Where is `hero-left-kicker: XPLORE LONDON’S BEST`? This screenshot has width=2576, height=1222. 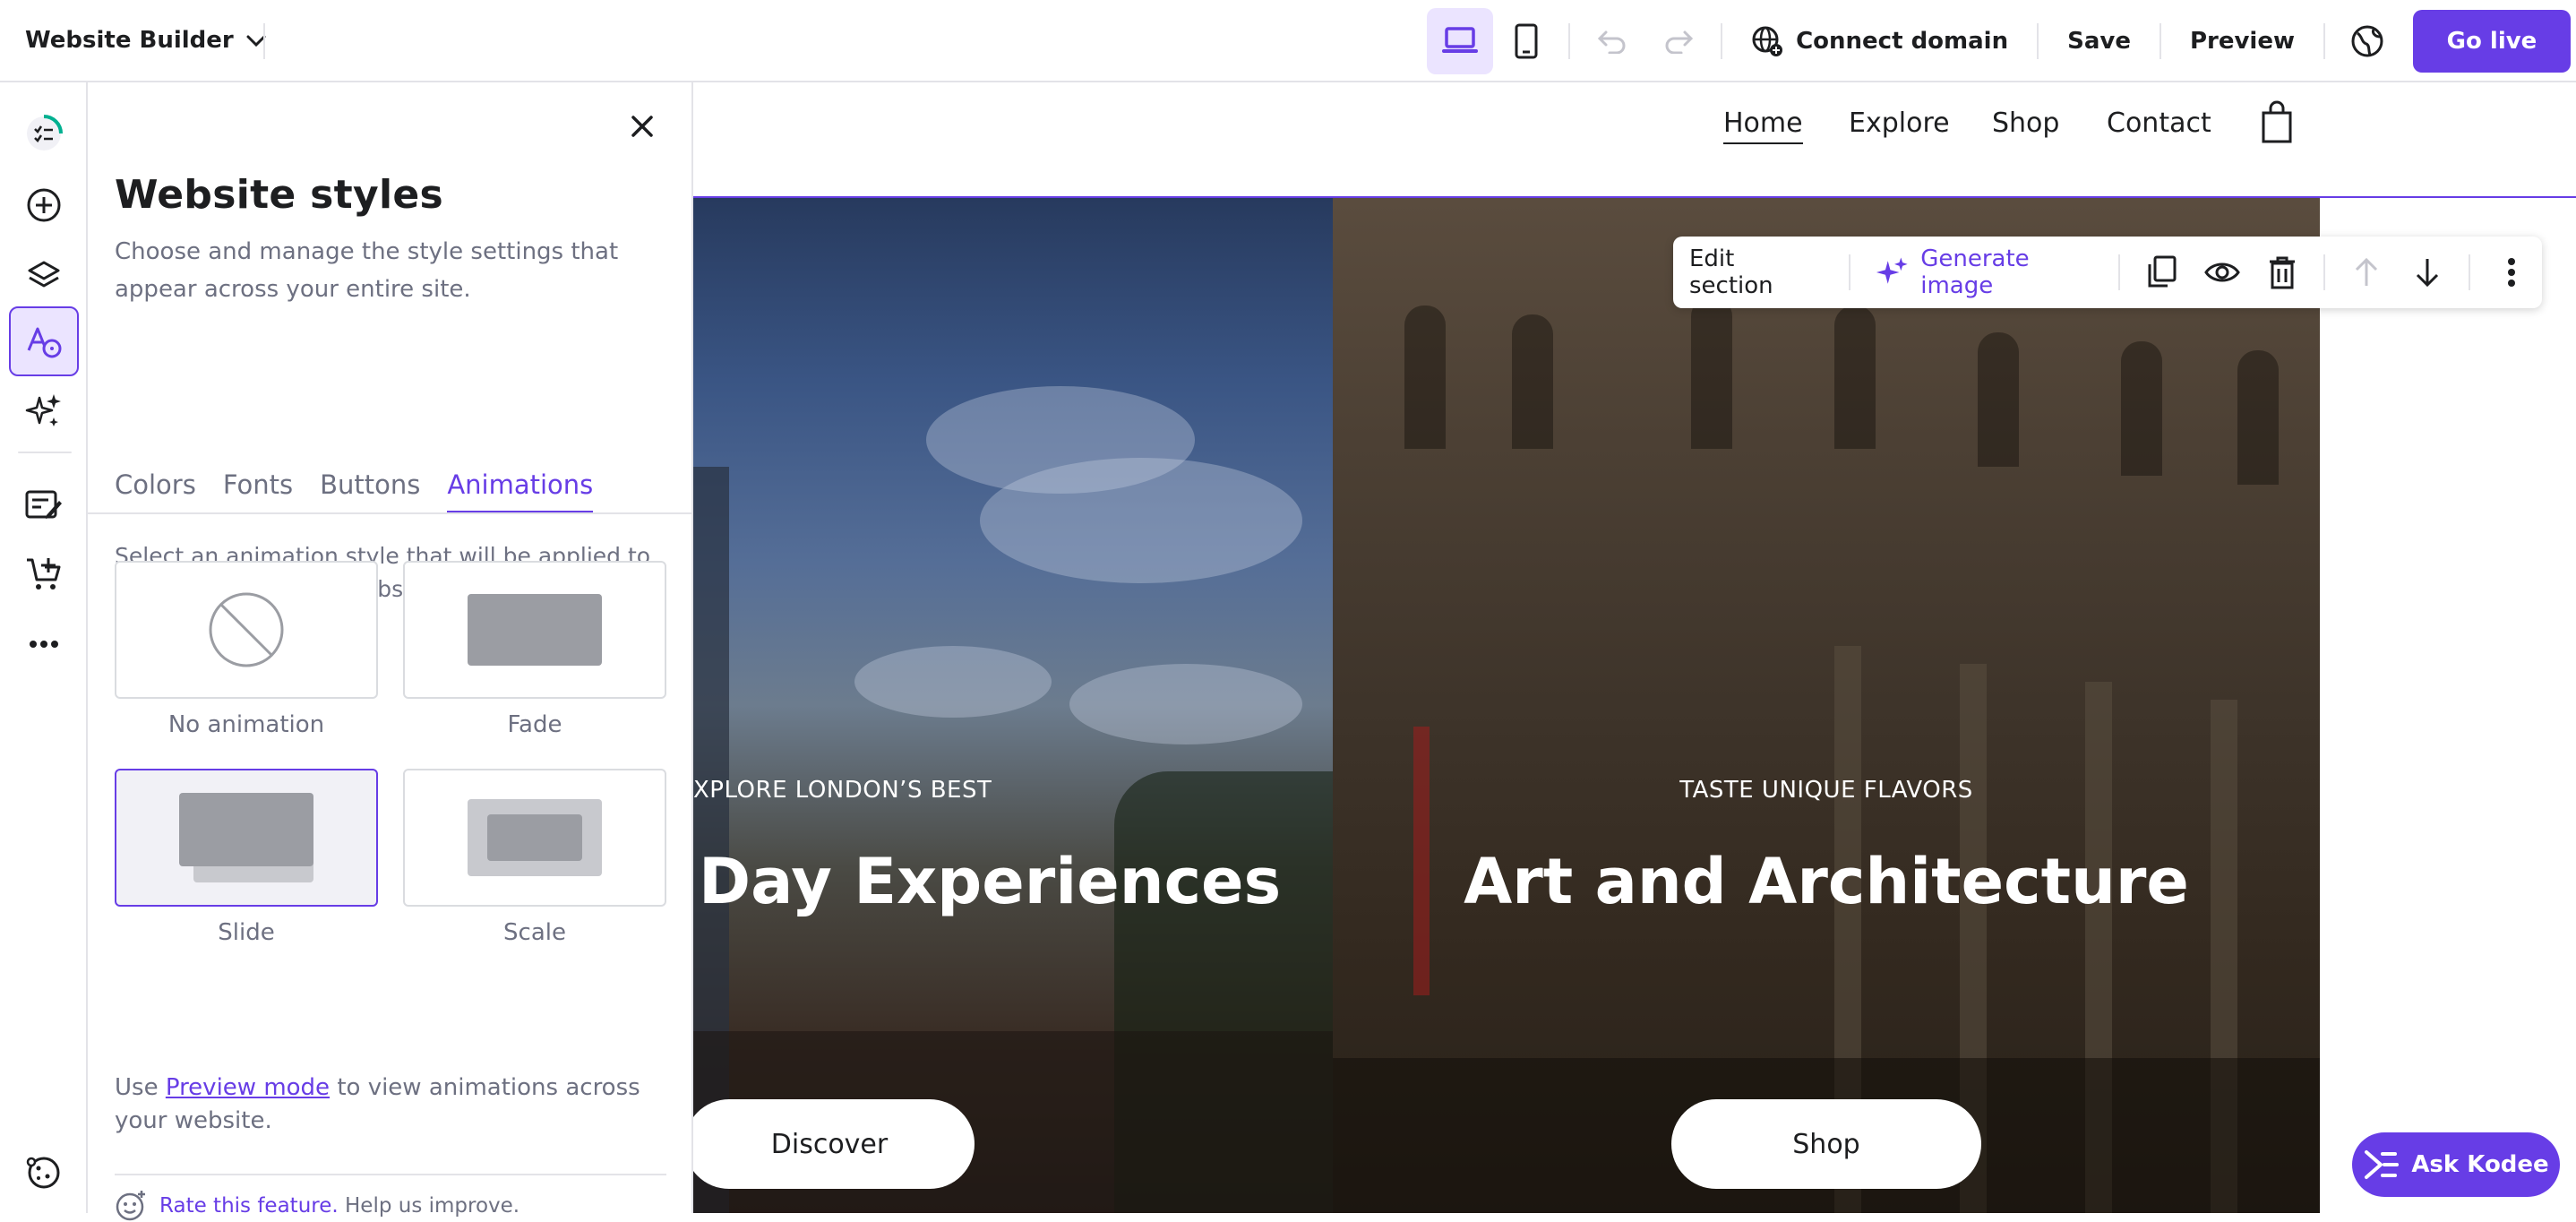 hero-left-kicker: XPLORE LONDON’S BEST is located at coordinates (842, 790).